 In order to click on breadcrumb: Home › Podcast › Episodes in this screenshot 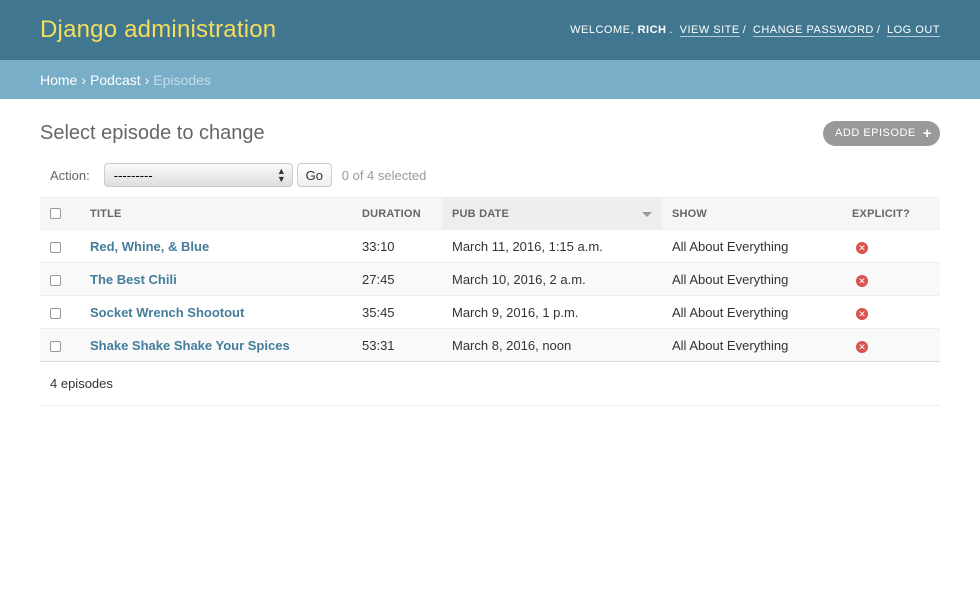, I will do `click(490, 79)`.